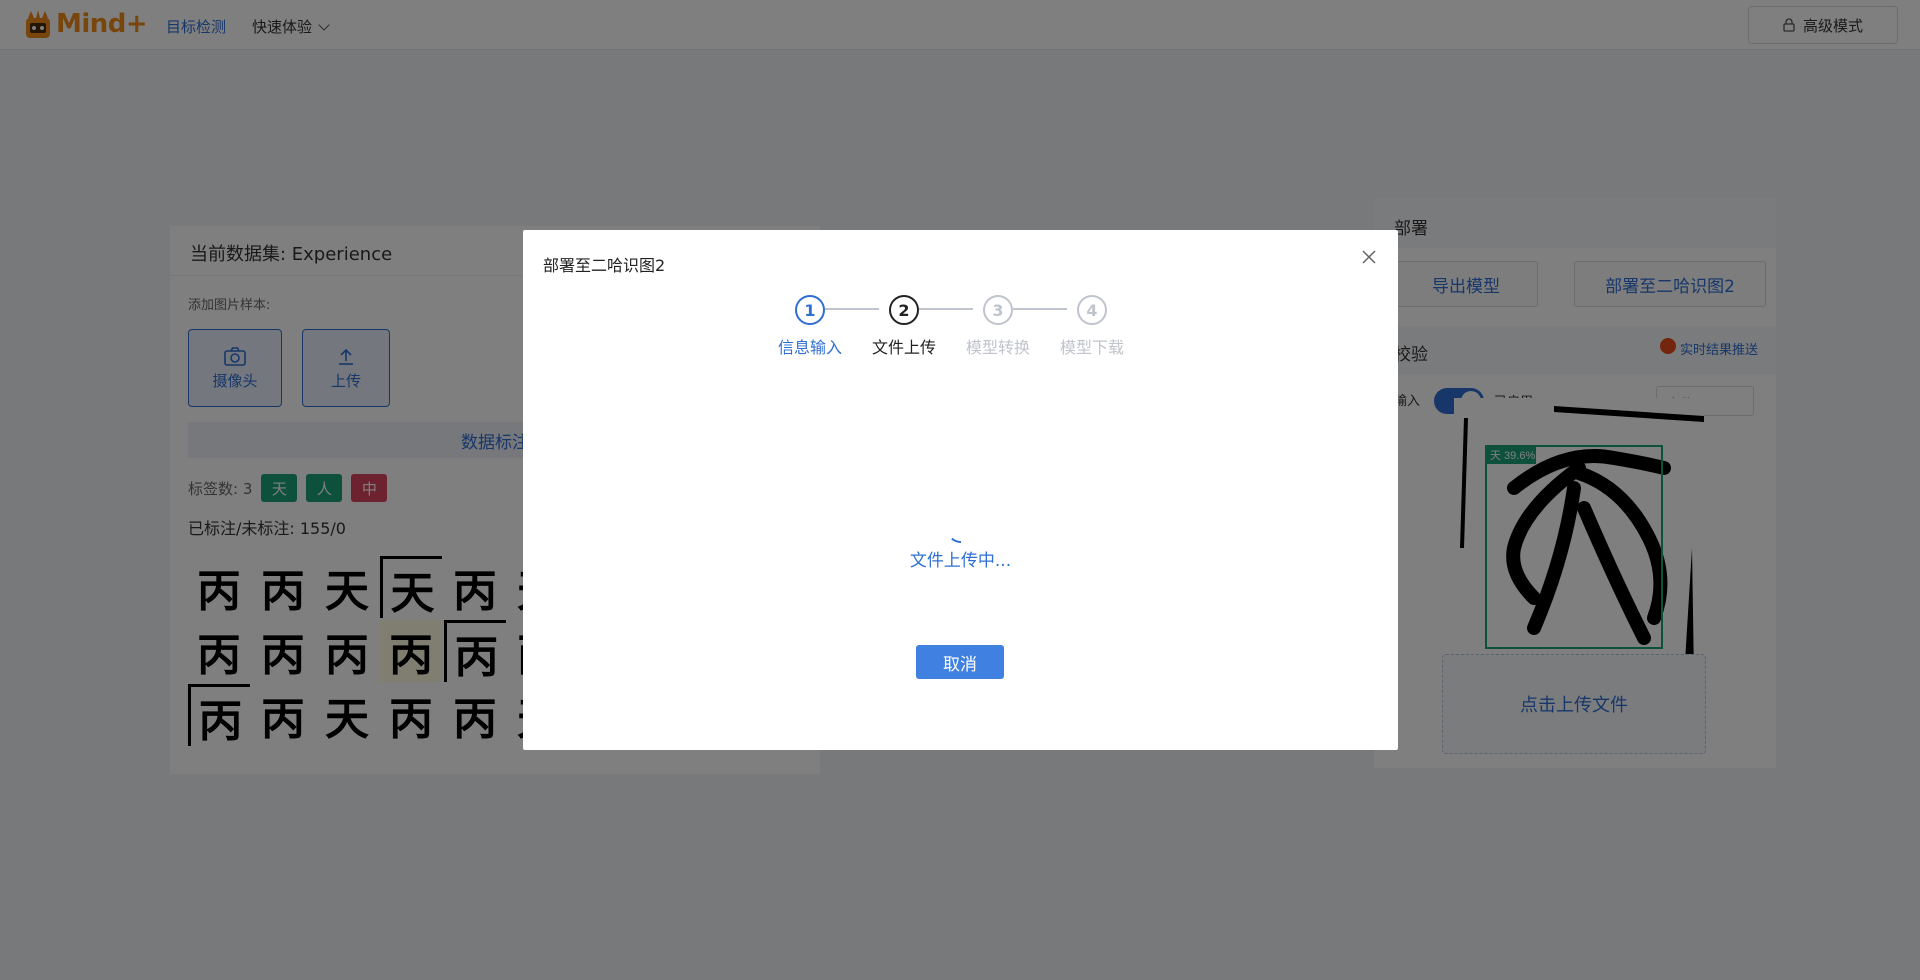 The image size is (1920, 980). Describe the element at coordinates (809, 347) in the screenshot. I see `step-label: 信息输入` at that location.